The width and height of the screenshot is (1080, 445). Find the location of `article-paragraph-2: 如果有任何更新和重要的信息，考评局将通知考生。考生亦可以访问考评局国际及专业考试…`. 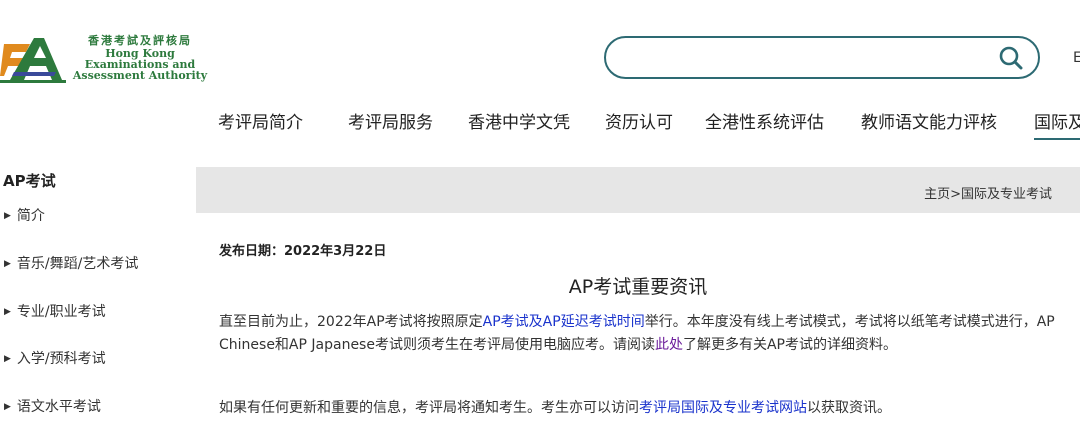

article-paragraph-2: 如果有任何更新和重要的信息，考评局将通知考生。考生亦可以访问考评局国际及专业考试… is located at coordinates (639, 408).